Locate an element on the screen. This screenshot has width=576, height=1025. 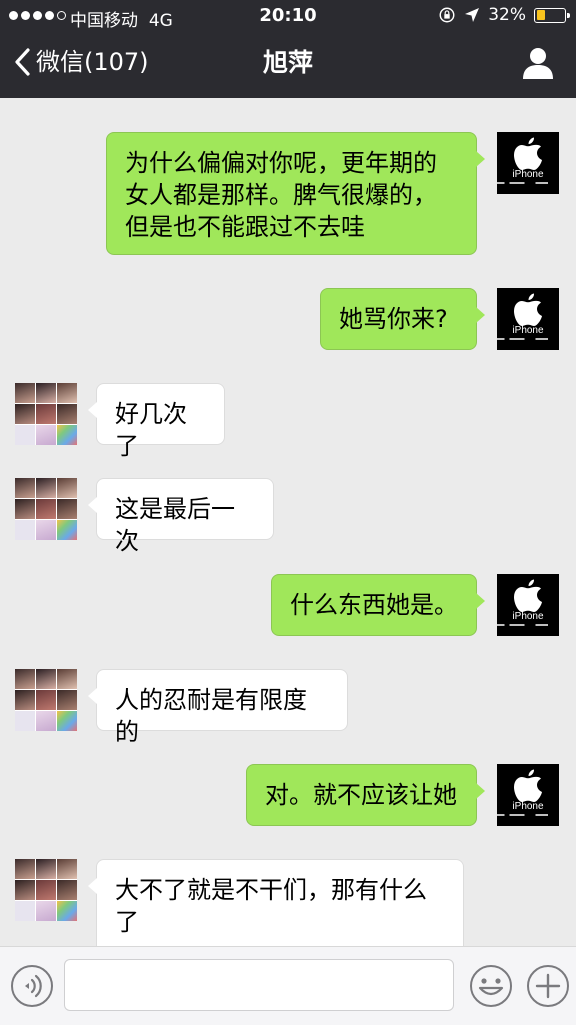
nav-bar: 微信(107) 旭萍 is located at coordinates (288, 65).